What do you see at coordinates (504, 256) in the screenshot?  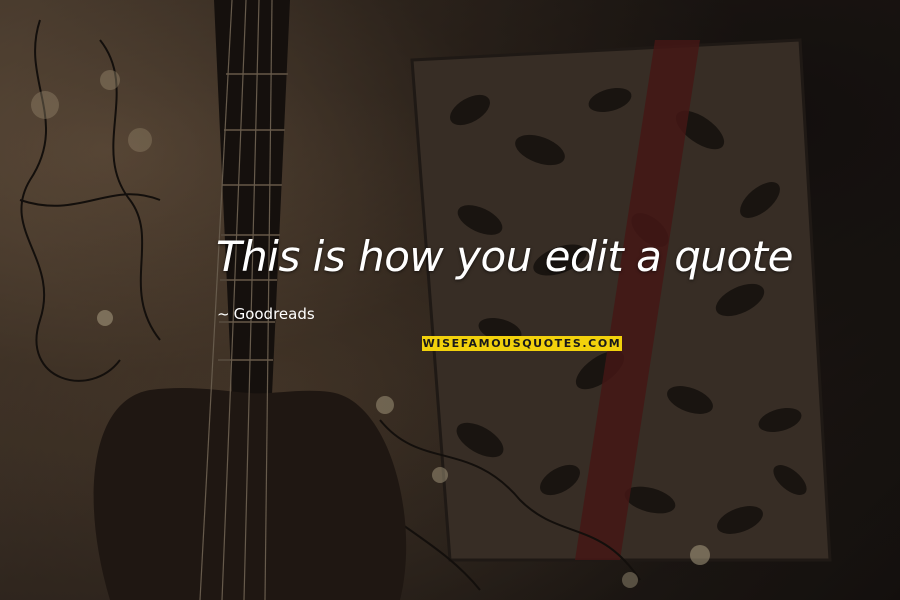 I see `quote-text: This is how you edit a quote` at bounding box center [504, 256].